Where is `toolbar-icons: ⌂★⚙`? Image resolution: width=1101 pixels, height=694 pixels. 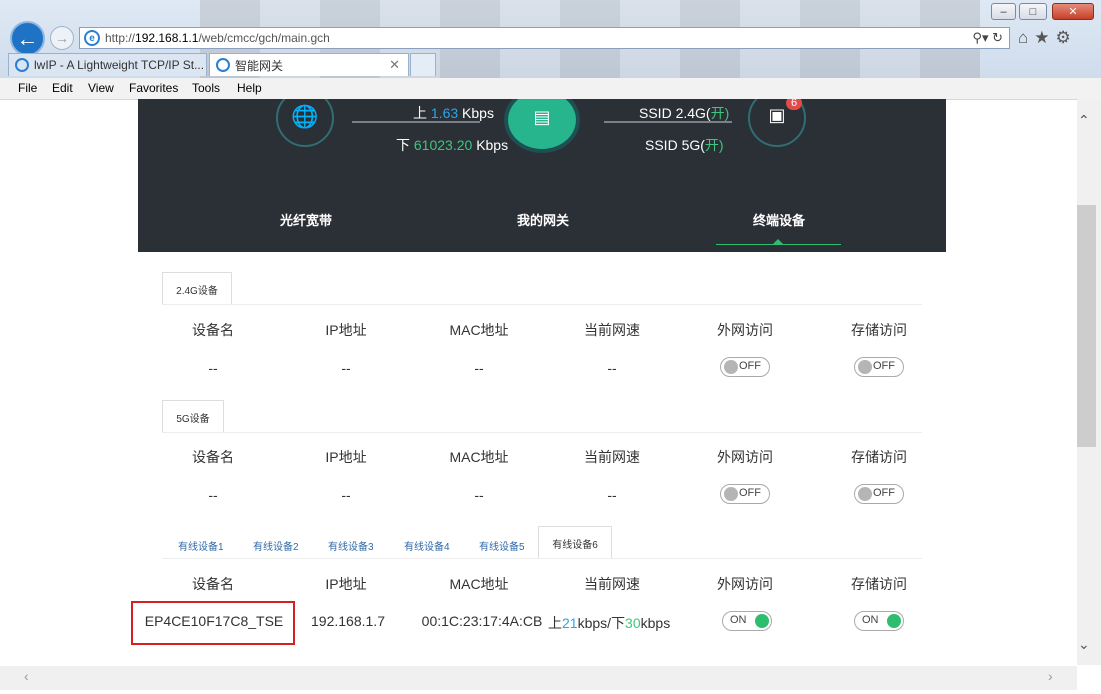 toolbar-icons: ⌂★⚙ is located at coordinates (1047, 38).